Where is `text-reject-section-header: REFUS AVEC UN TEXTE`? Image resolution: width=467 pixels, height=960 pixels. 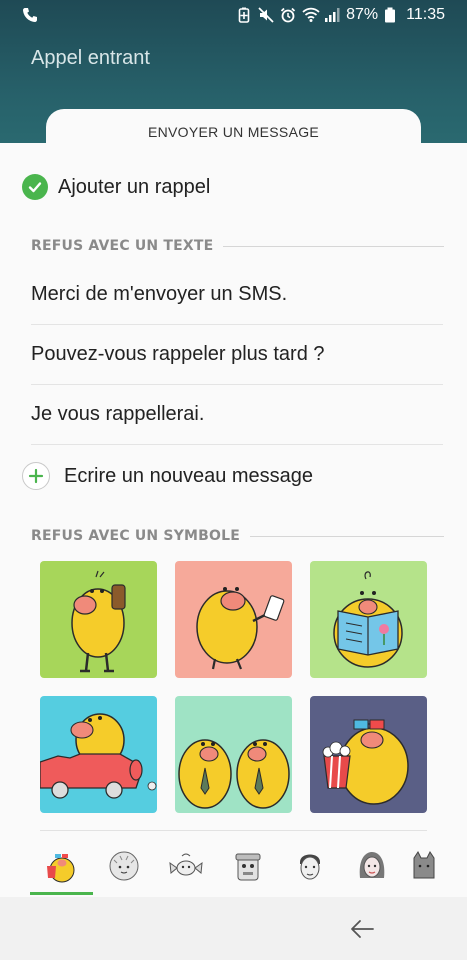
text-reject-section-header: REFUS AVEC UN TEXTE is located at coordinates (237, 246).